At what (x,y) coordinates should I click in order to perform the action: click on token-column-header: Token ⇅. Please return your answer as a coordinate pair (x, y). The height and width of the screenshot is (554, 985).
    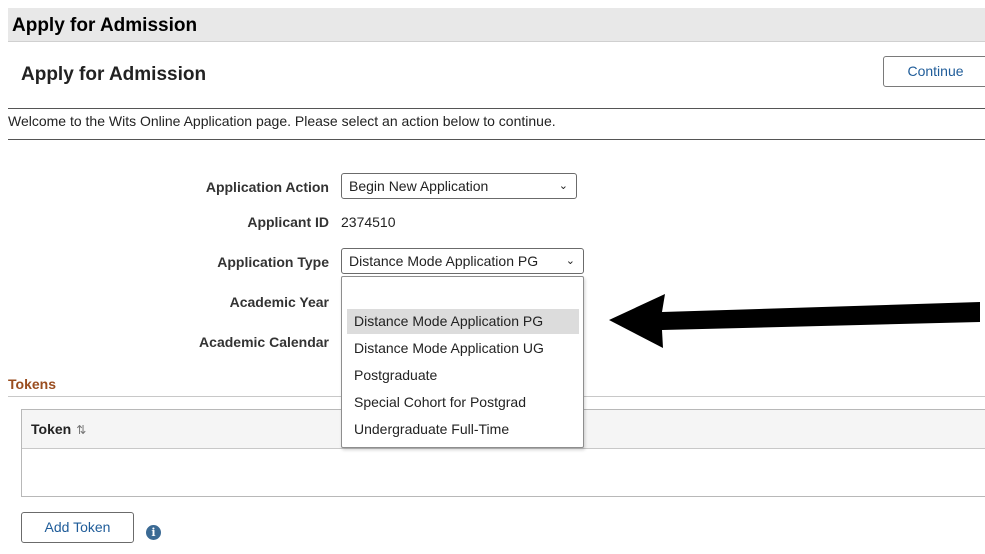
    Looking at the image, I should click on (58, 429).